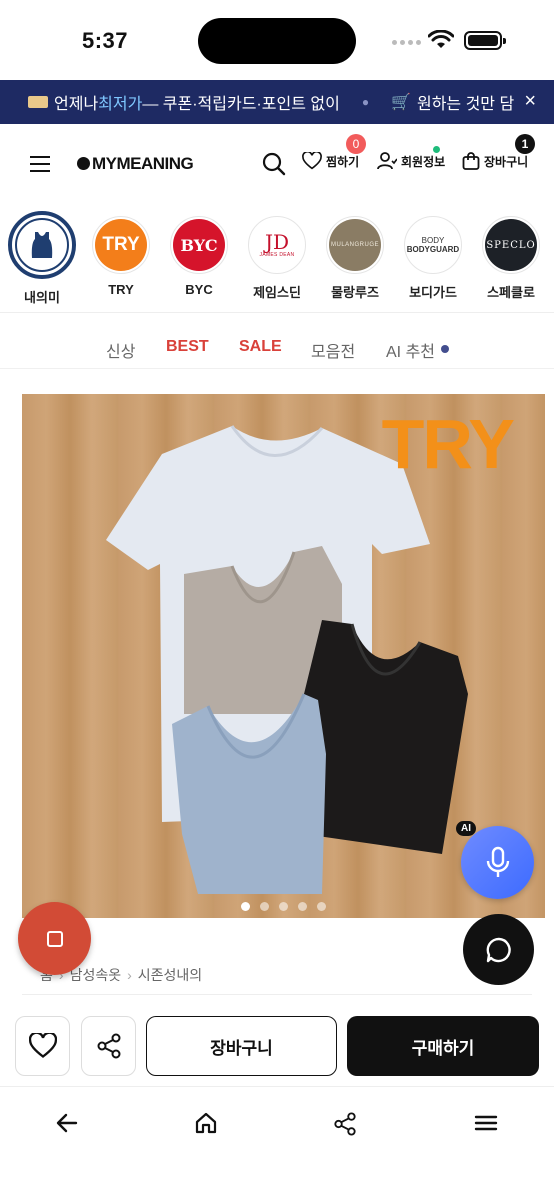 This screenshot has height=1200, width=554. I want to click on tab-ai-recommend: AI 추천, so click(410, 350).